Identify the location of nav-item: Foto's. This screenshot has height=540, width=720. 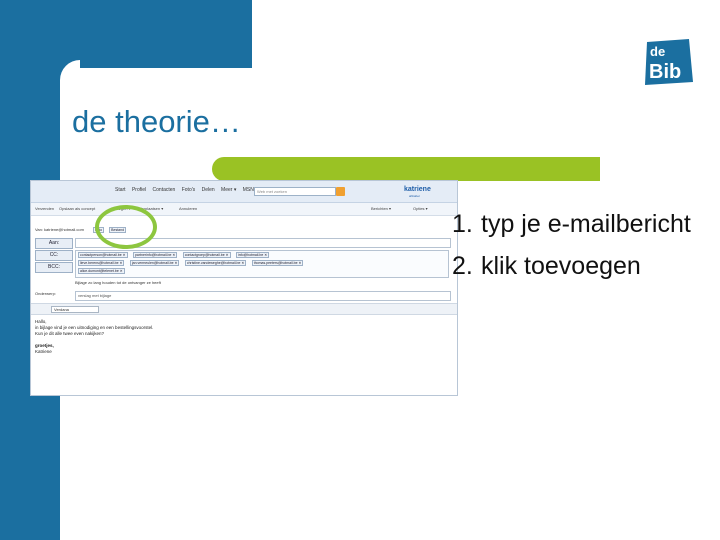
(188, 190).